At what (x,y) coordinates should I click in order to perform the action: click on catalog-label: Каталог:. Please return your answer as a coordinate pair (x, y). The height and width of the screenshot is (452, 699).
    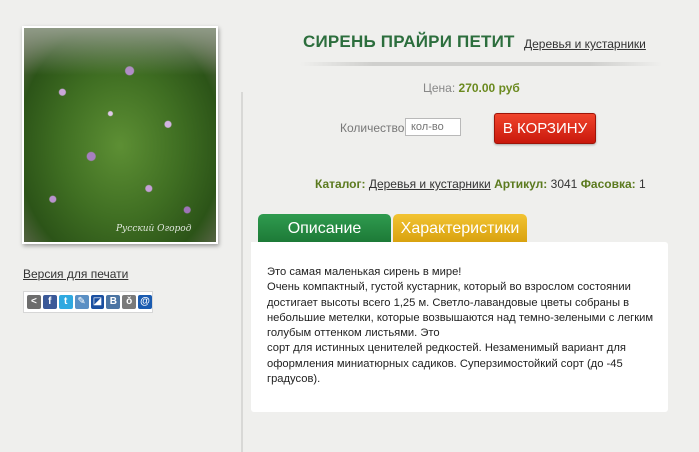
    Looking at the image, I should click on (340, 184).